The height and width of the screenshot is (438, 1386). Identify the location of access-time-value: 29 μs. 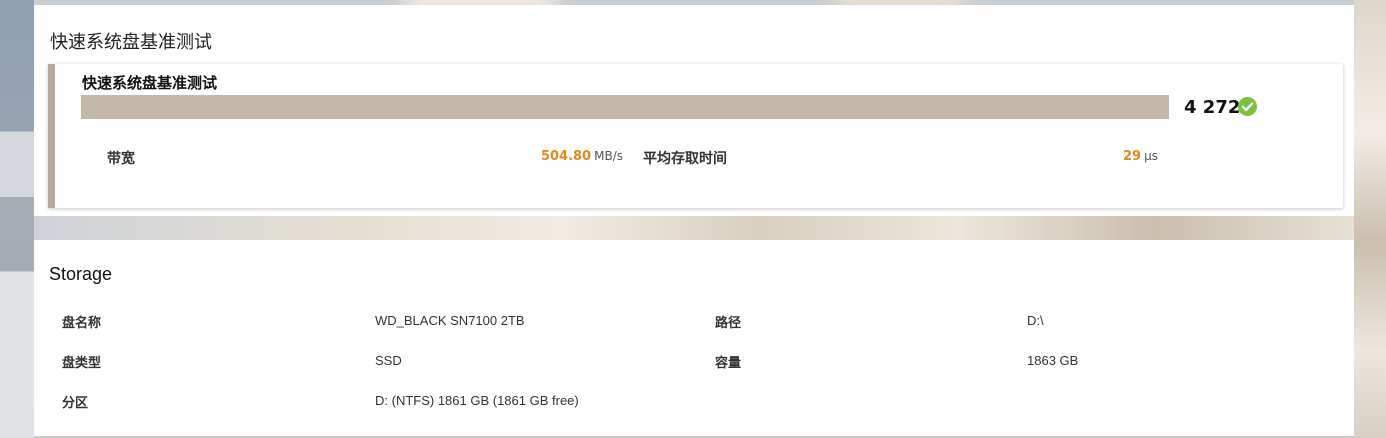
(1140, 156).